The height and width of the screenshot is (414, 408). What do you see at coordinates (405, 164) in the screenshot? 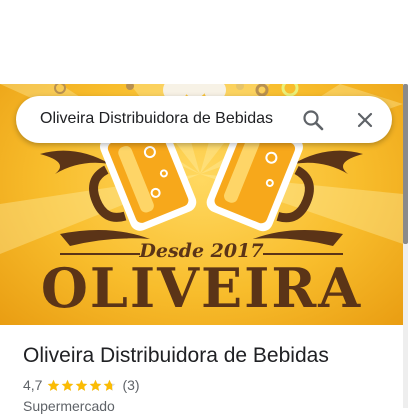
I see `scrollbar-thumb` at bounding box center [405, 164].